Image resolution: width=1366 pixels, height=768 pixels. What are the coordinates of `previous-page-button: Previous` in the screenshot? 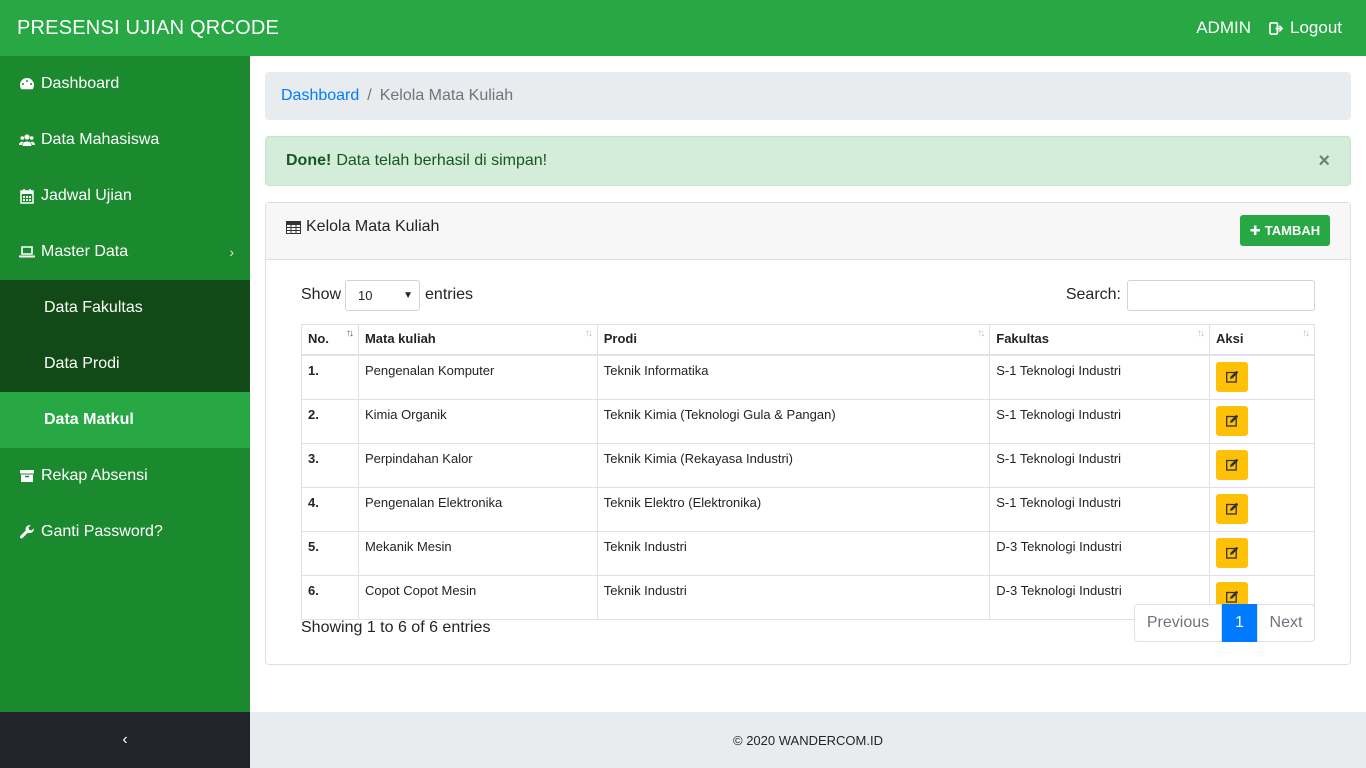 It's located at (1178, 623).